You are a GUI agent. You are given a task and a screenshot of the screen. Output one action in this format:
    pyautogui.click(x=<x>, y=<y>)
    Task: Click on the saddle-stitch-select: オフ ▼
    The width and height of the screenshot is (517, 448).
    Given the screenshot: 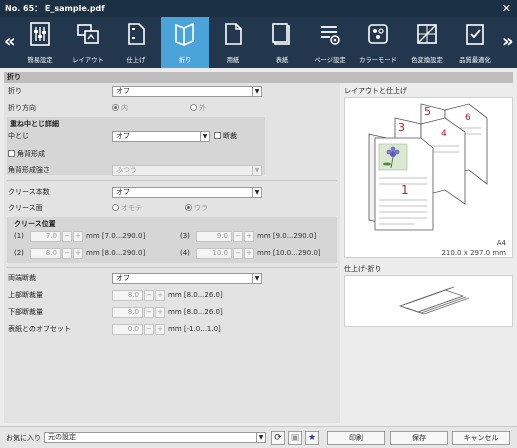 What is the action you would take?
    pyautogui.click(x=161, y=136)
    